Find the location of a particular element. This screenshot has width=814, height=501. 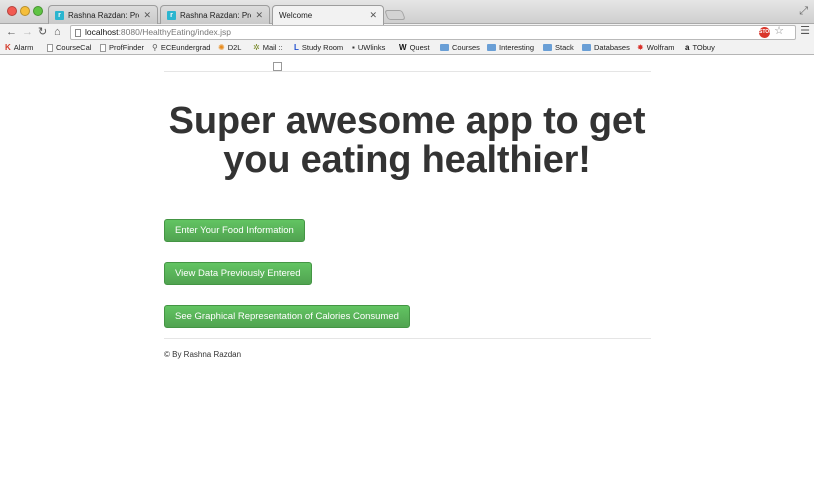

bookmark-quest: W Quest is located at coordinates (414, 47).